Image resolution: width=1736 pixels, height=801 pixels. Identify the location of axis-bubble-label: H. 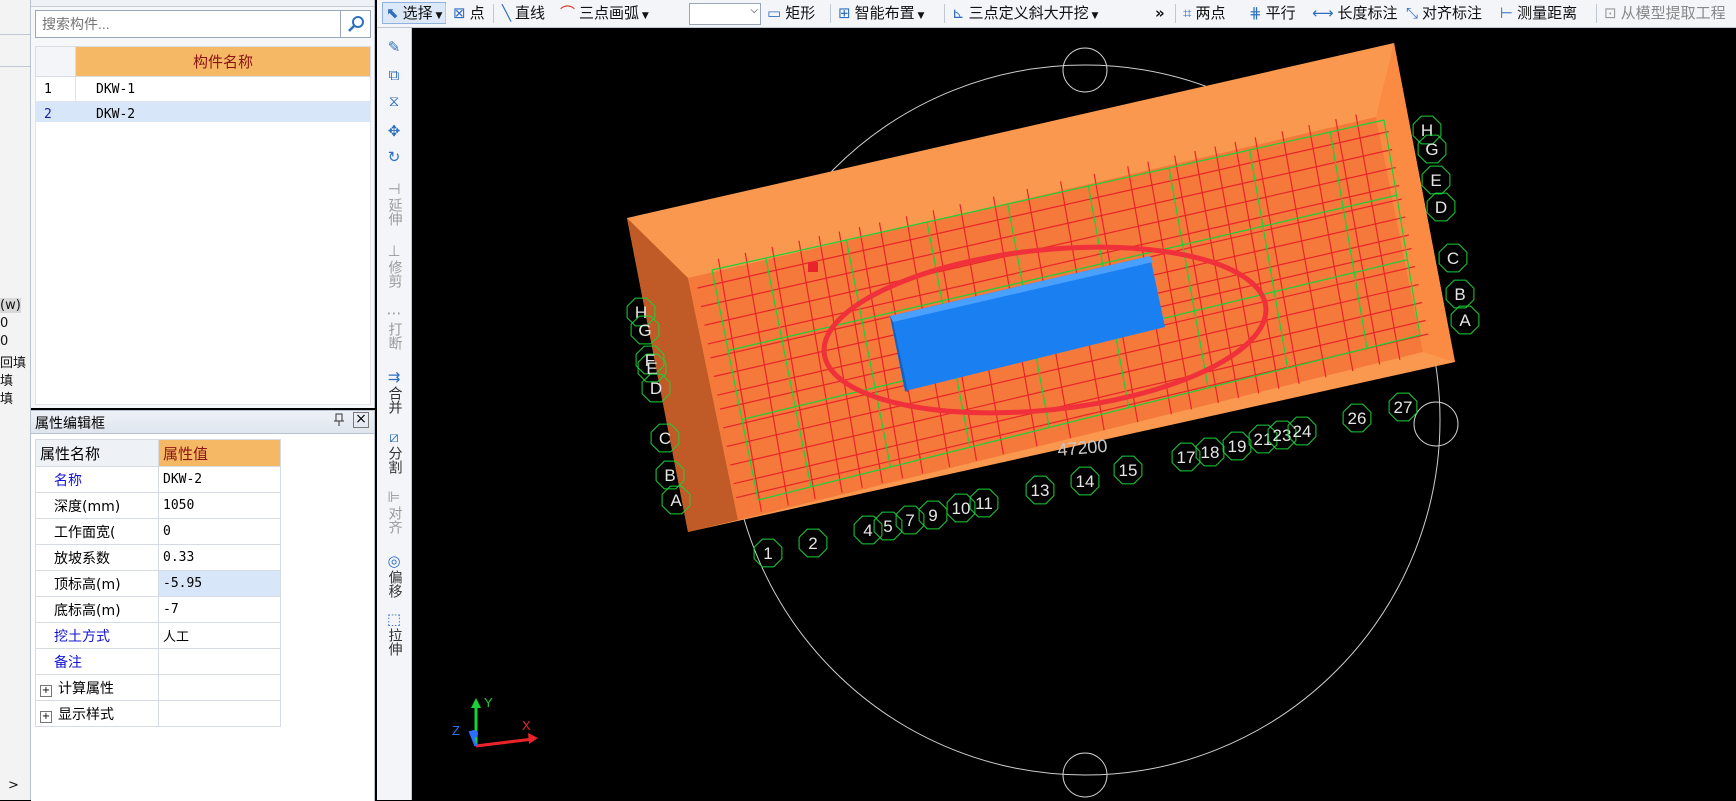
(1427, 130).